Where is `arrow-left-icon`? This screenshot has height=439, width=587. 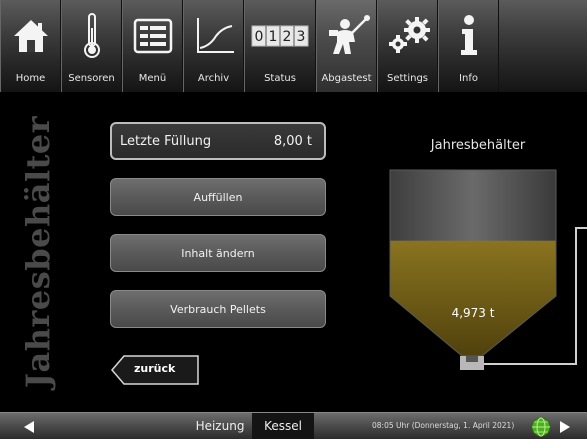
arrow-left-icon is located at coordinates (29, 428).